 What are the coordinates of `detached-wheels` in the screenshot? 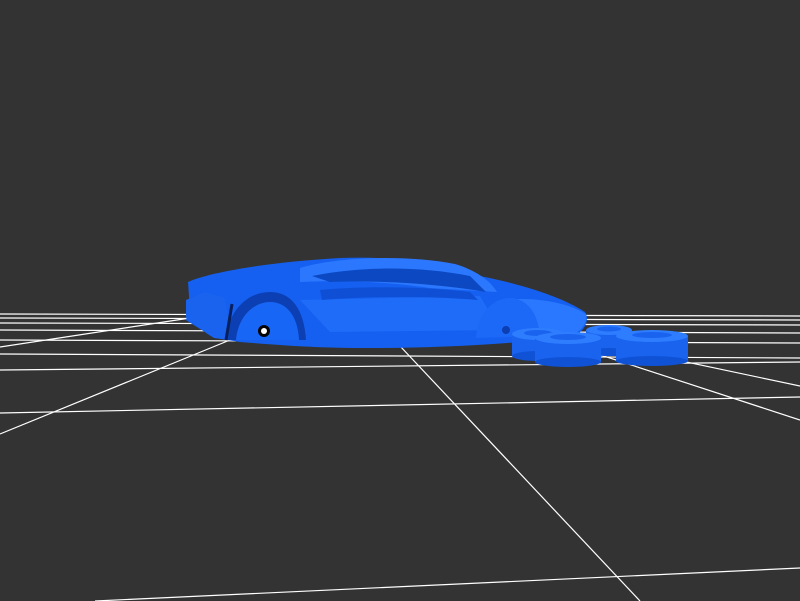 It's located at (600, 346).